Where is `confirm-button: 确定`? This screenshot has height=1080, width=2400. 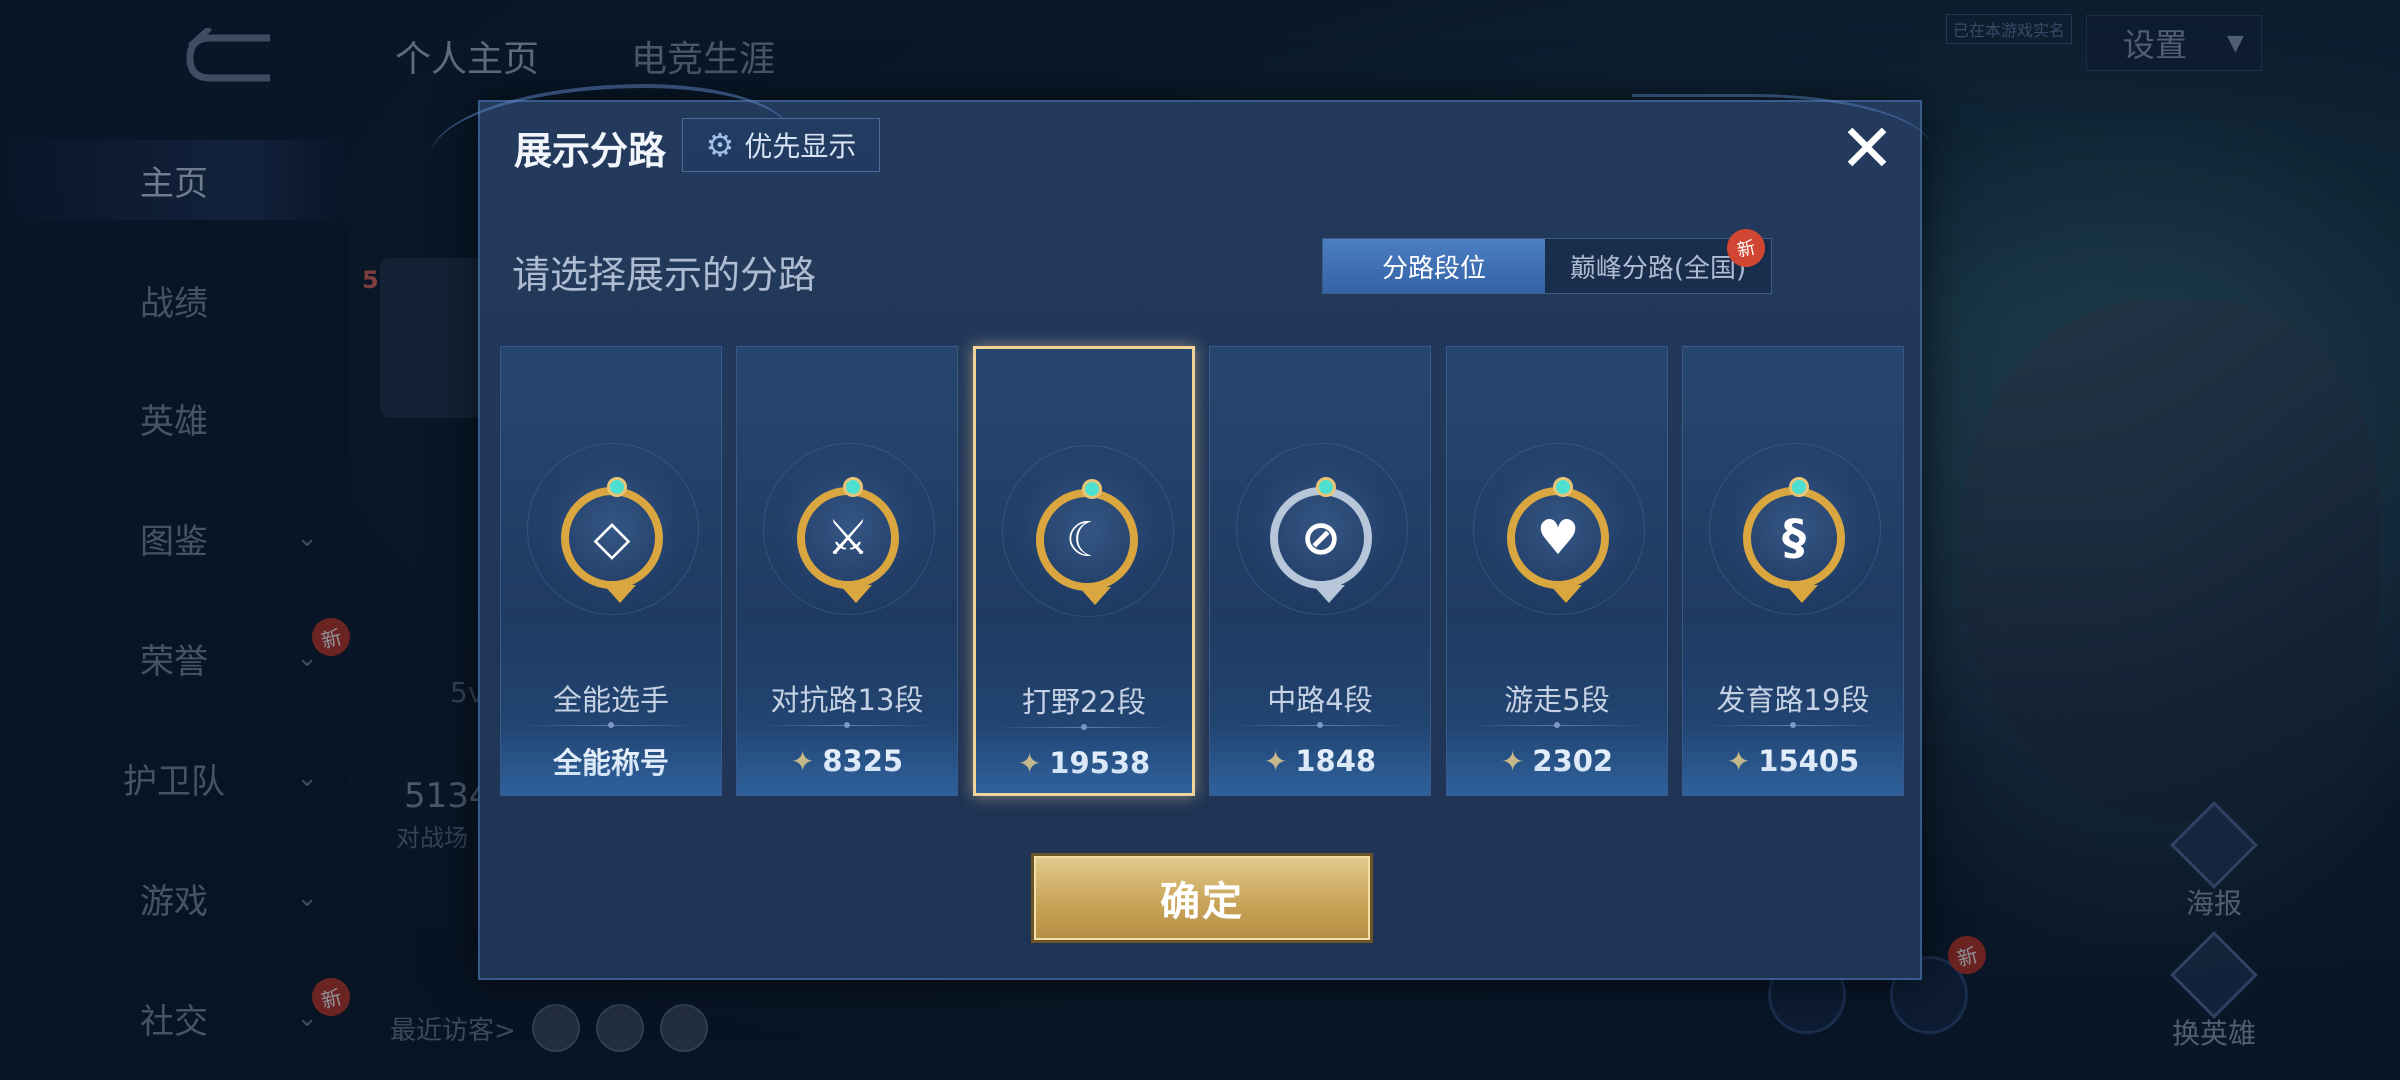
confirm-button: 确定 is located at coordinates (1202, 898).